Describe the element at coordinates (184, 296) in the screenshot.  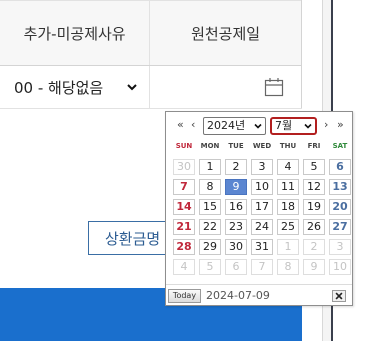
I see `today-button: Today` at that location.